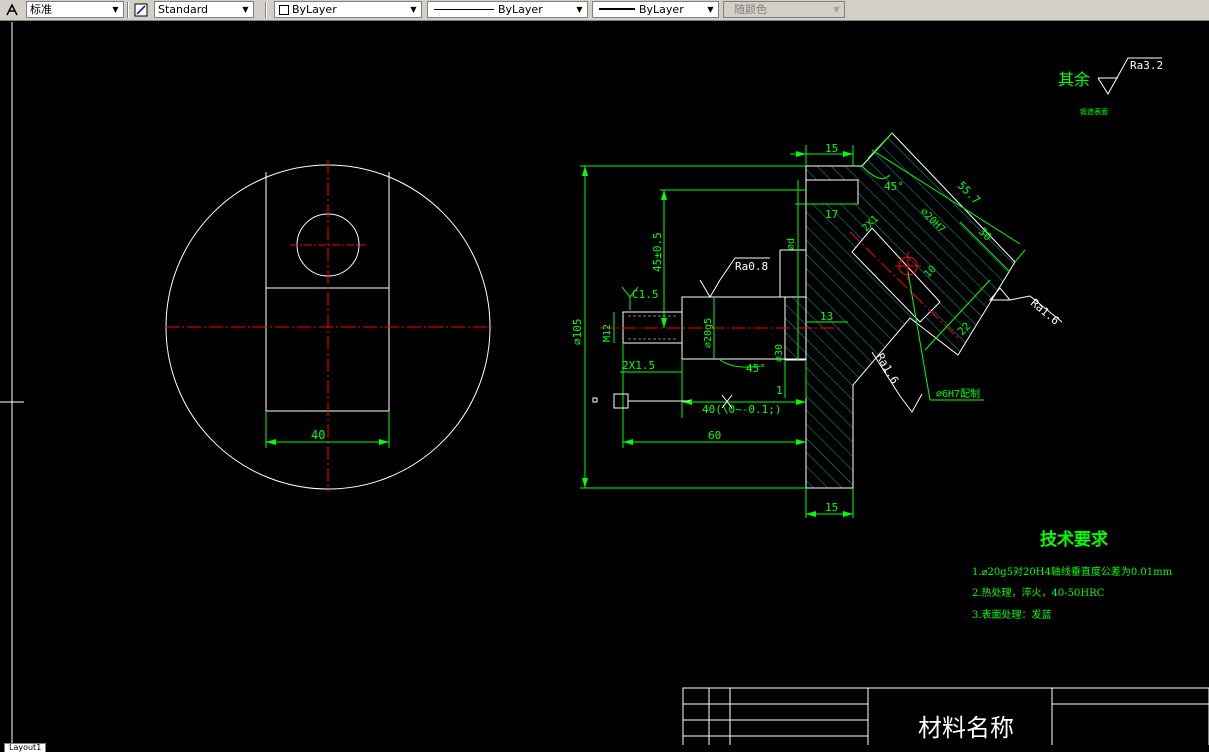  What do you see at coordinates (714, 435) in the screenshot?
I see `dim-len-60: 60` at bounding box center [714, 435].